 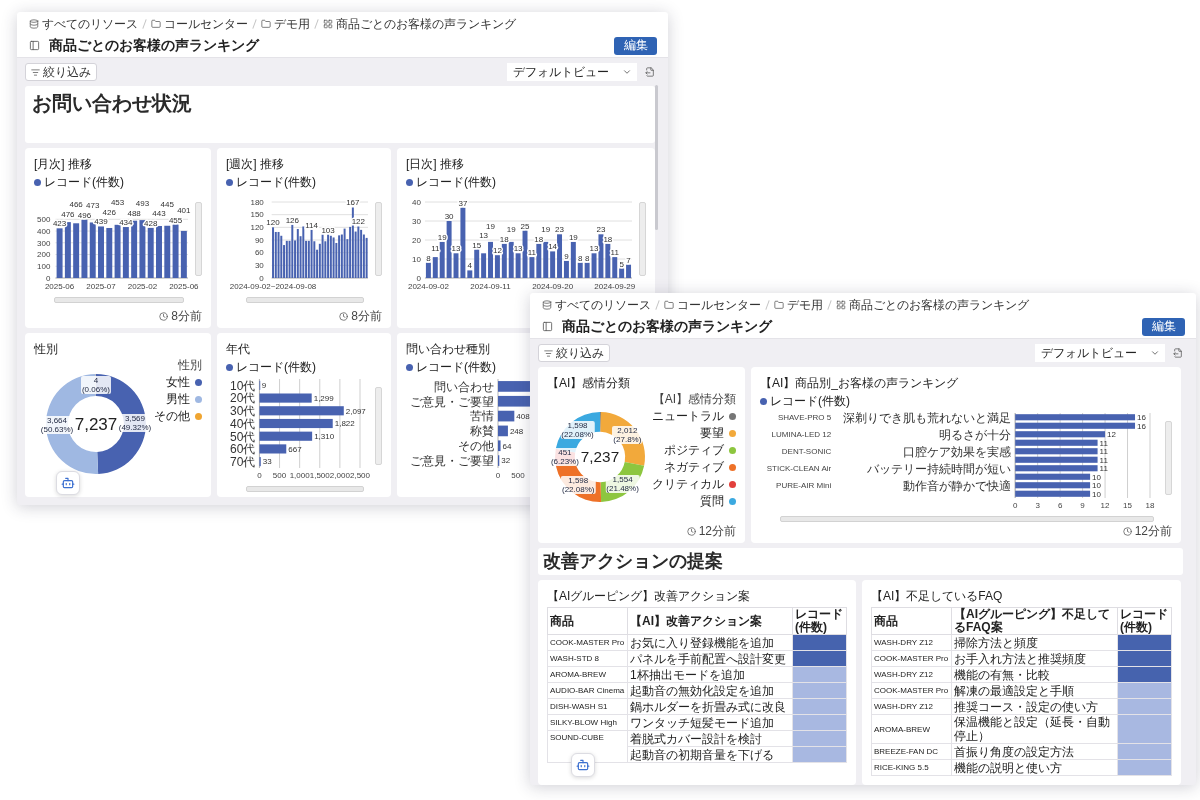 I want to click on table-cell: 機能の有無・比較, so click(x=1034, y=674).